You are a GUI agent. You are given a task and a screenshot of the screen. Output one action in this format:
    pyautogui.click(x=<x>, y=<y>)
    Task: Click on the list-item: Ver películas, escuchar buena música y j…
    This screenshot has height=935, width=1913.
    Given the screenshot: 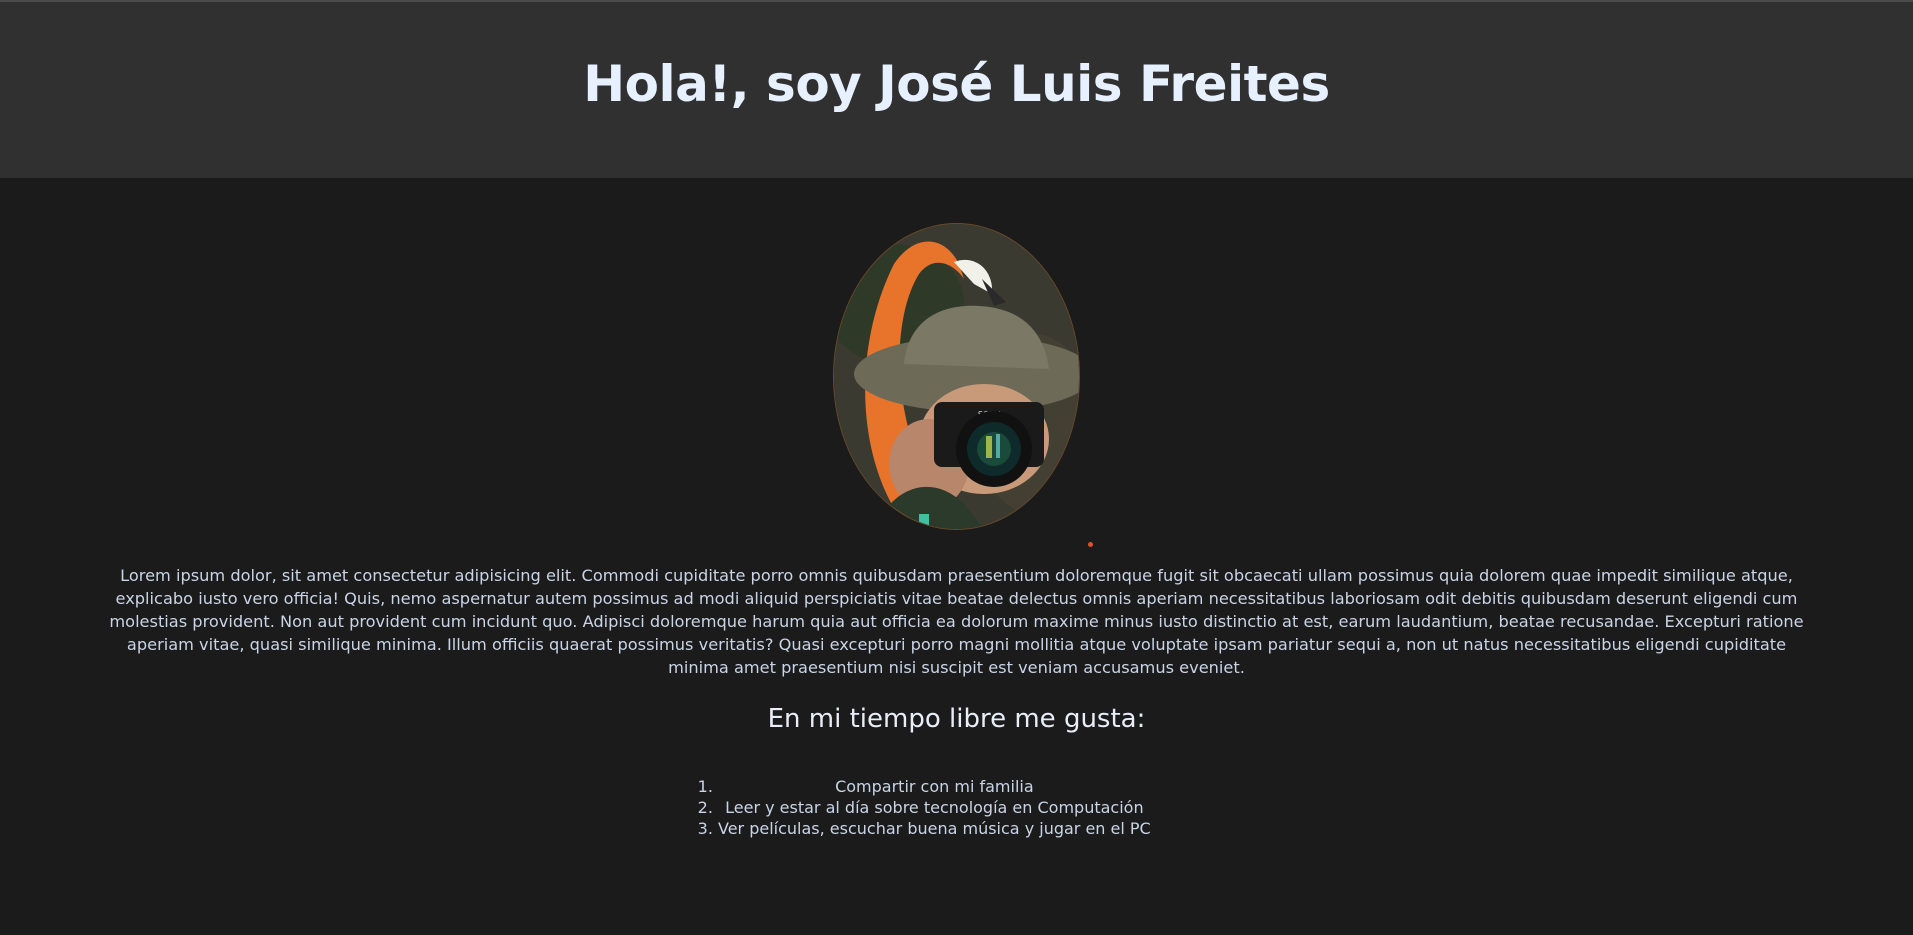 What is the action you would take?
    pyautogui.click(x=934, y=828)
    